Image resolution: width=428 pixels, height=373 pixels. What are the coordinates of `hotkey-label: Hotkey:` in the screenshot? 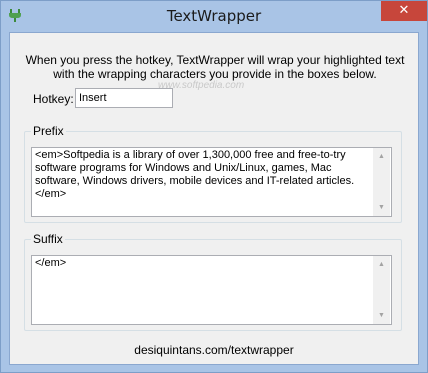 It's located at (53, 99).